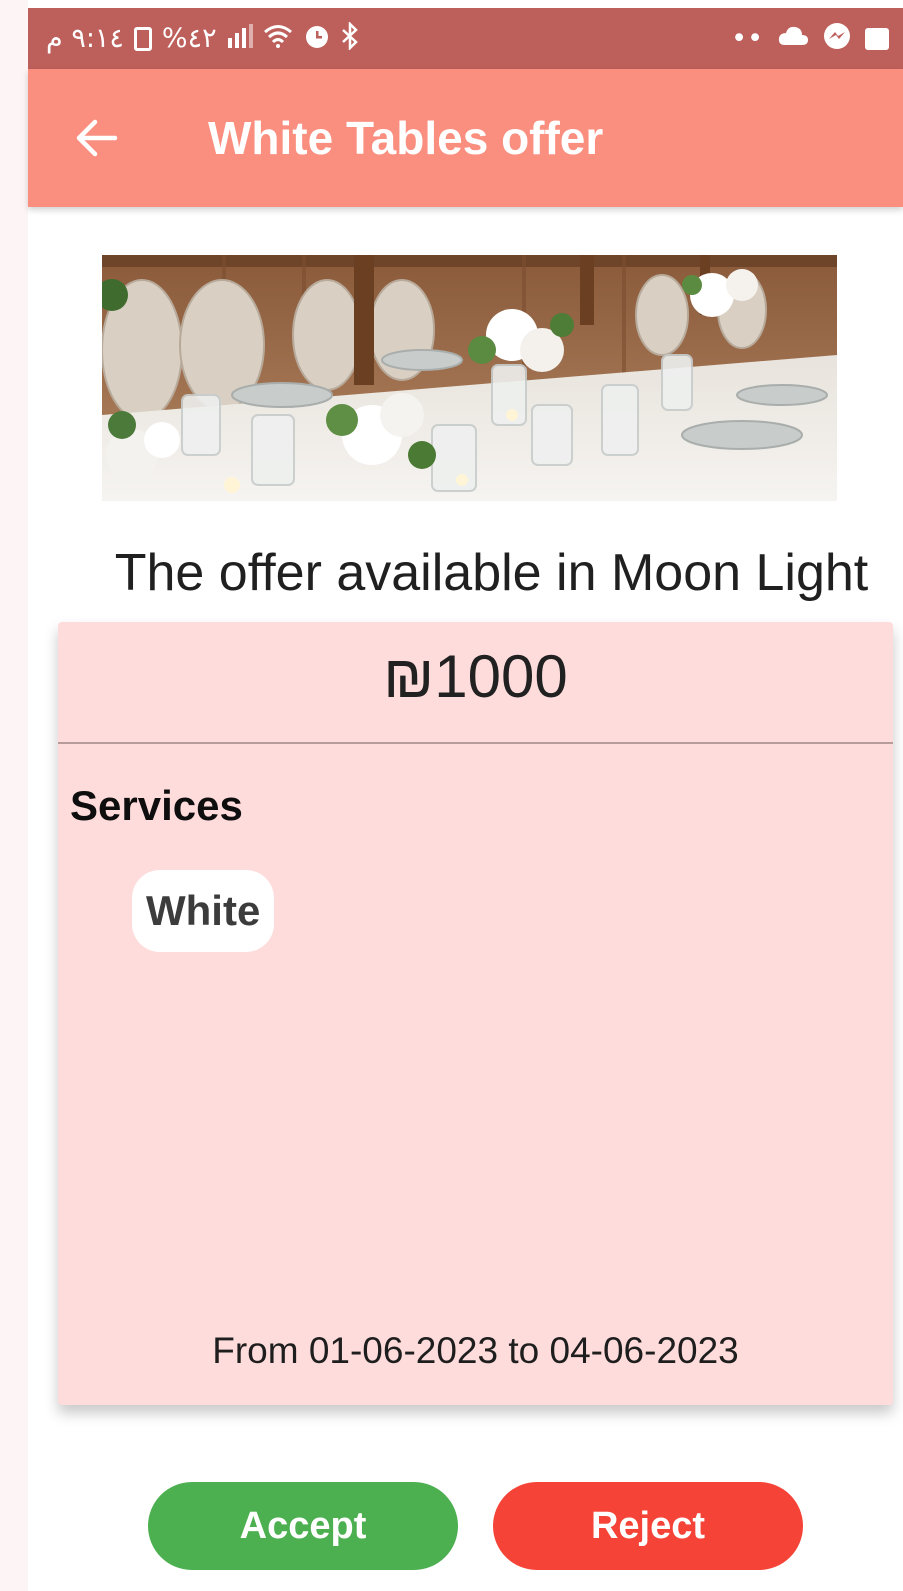 This screenshot has height=1591, width=903. I want to click on status-time: ٩:١٤ م, so click(85, 38).